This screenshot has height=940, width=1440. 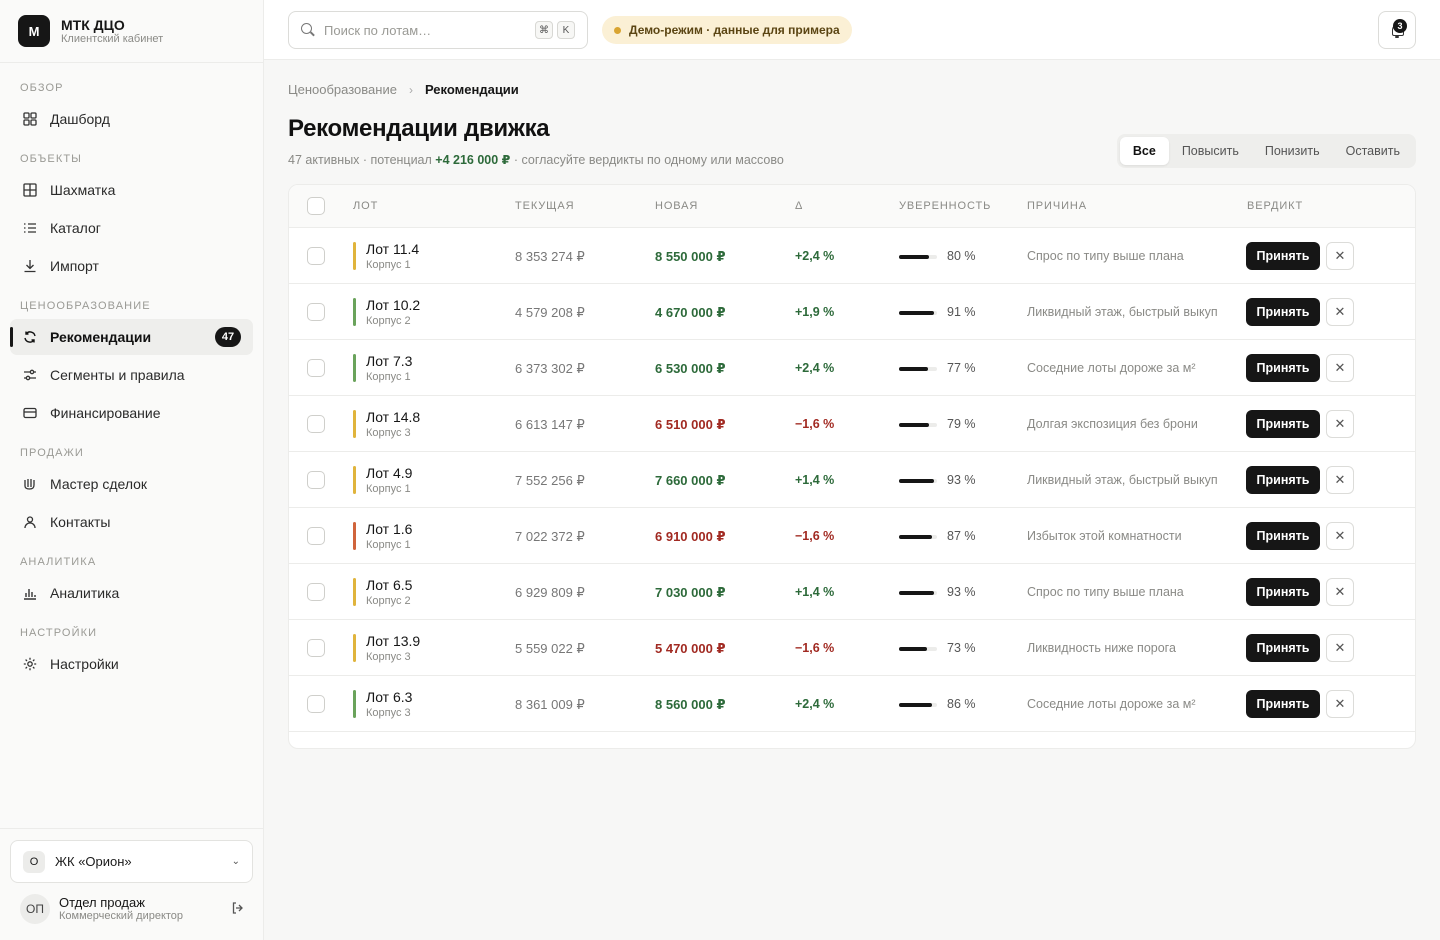 I want to click on sidebar-item-analytics: Аналитика, so click(x=131, y=593).